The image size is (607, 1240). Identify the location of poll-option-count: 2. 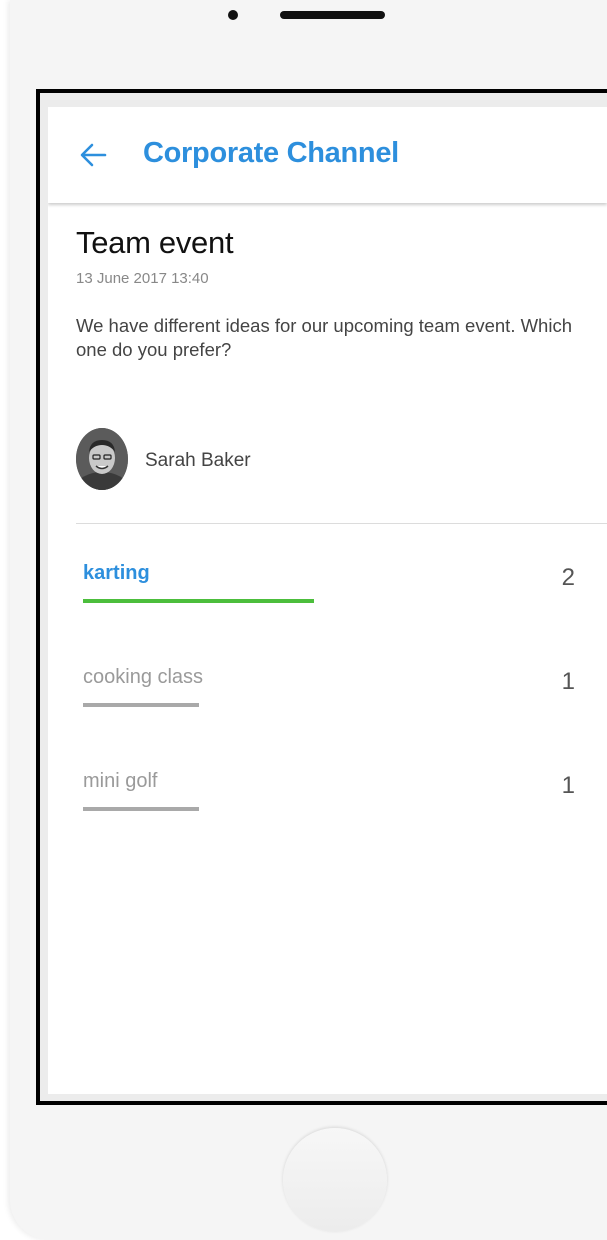
(568, 577).